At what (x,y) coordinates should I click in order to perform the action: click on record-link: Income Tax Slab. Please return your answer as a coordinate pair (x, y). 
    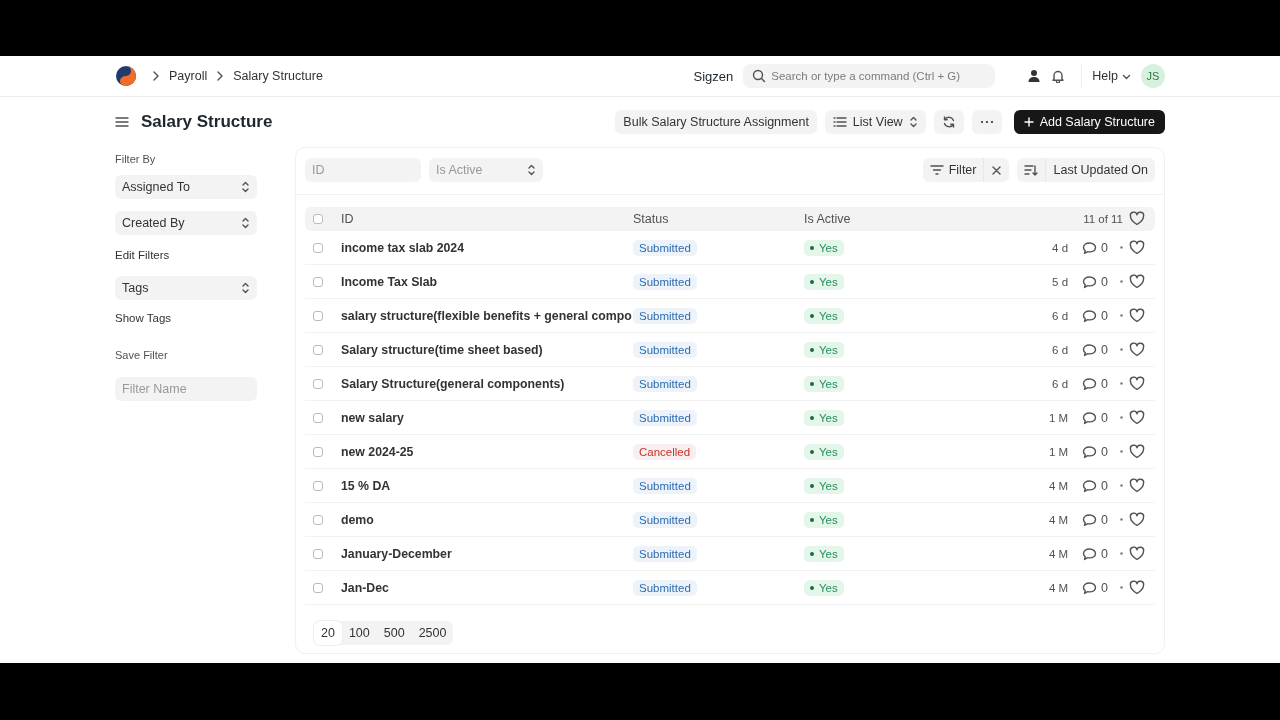
    Looking at the image, I should click on (487, 281).